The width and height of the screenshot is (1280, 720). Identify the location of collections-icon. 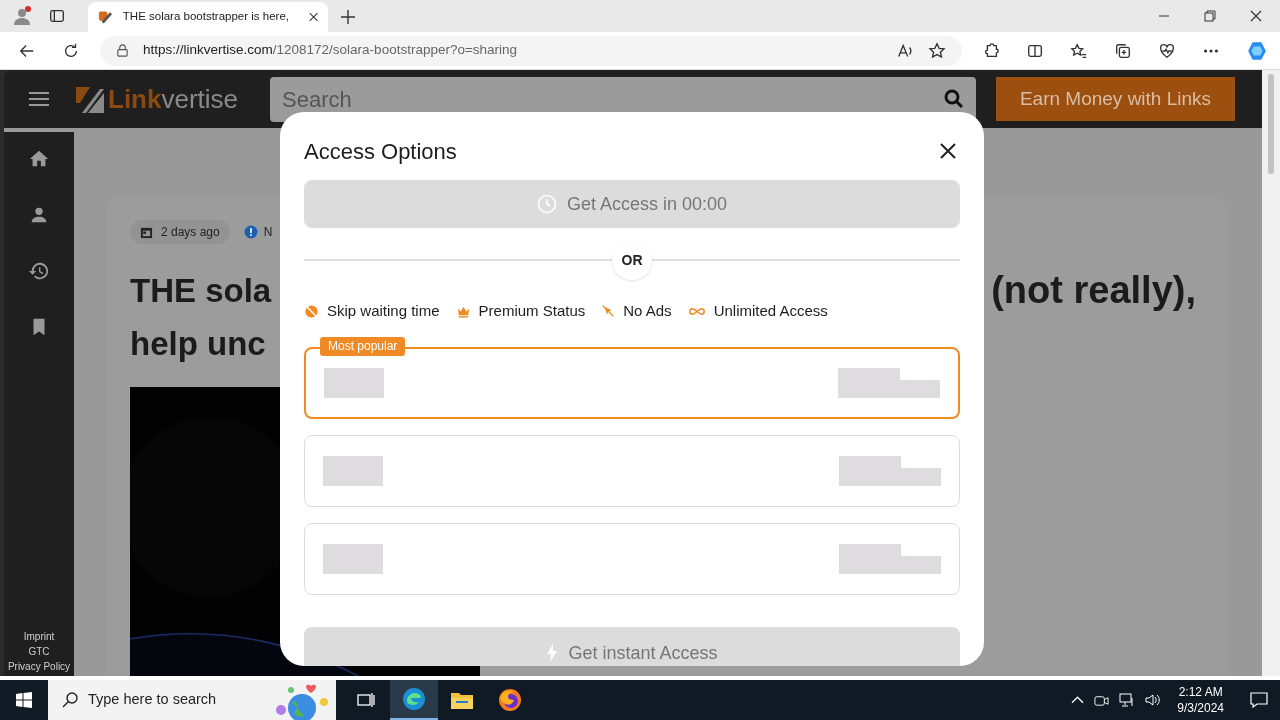
(1123, 50).